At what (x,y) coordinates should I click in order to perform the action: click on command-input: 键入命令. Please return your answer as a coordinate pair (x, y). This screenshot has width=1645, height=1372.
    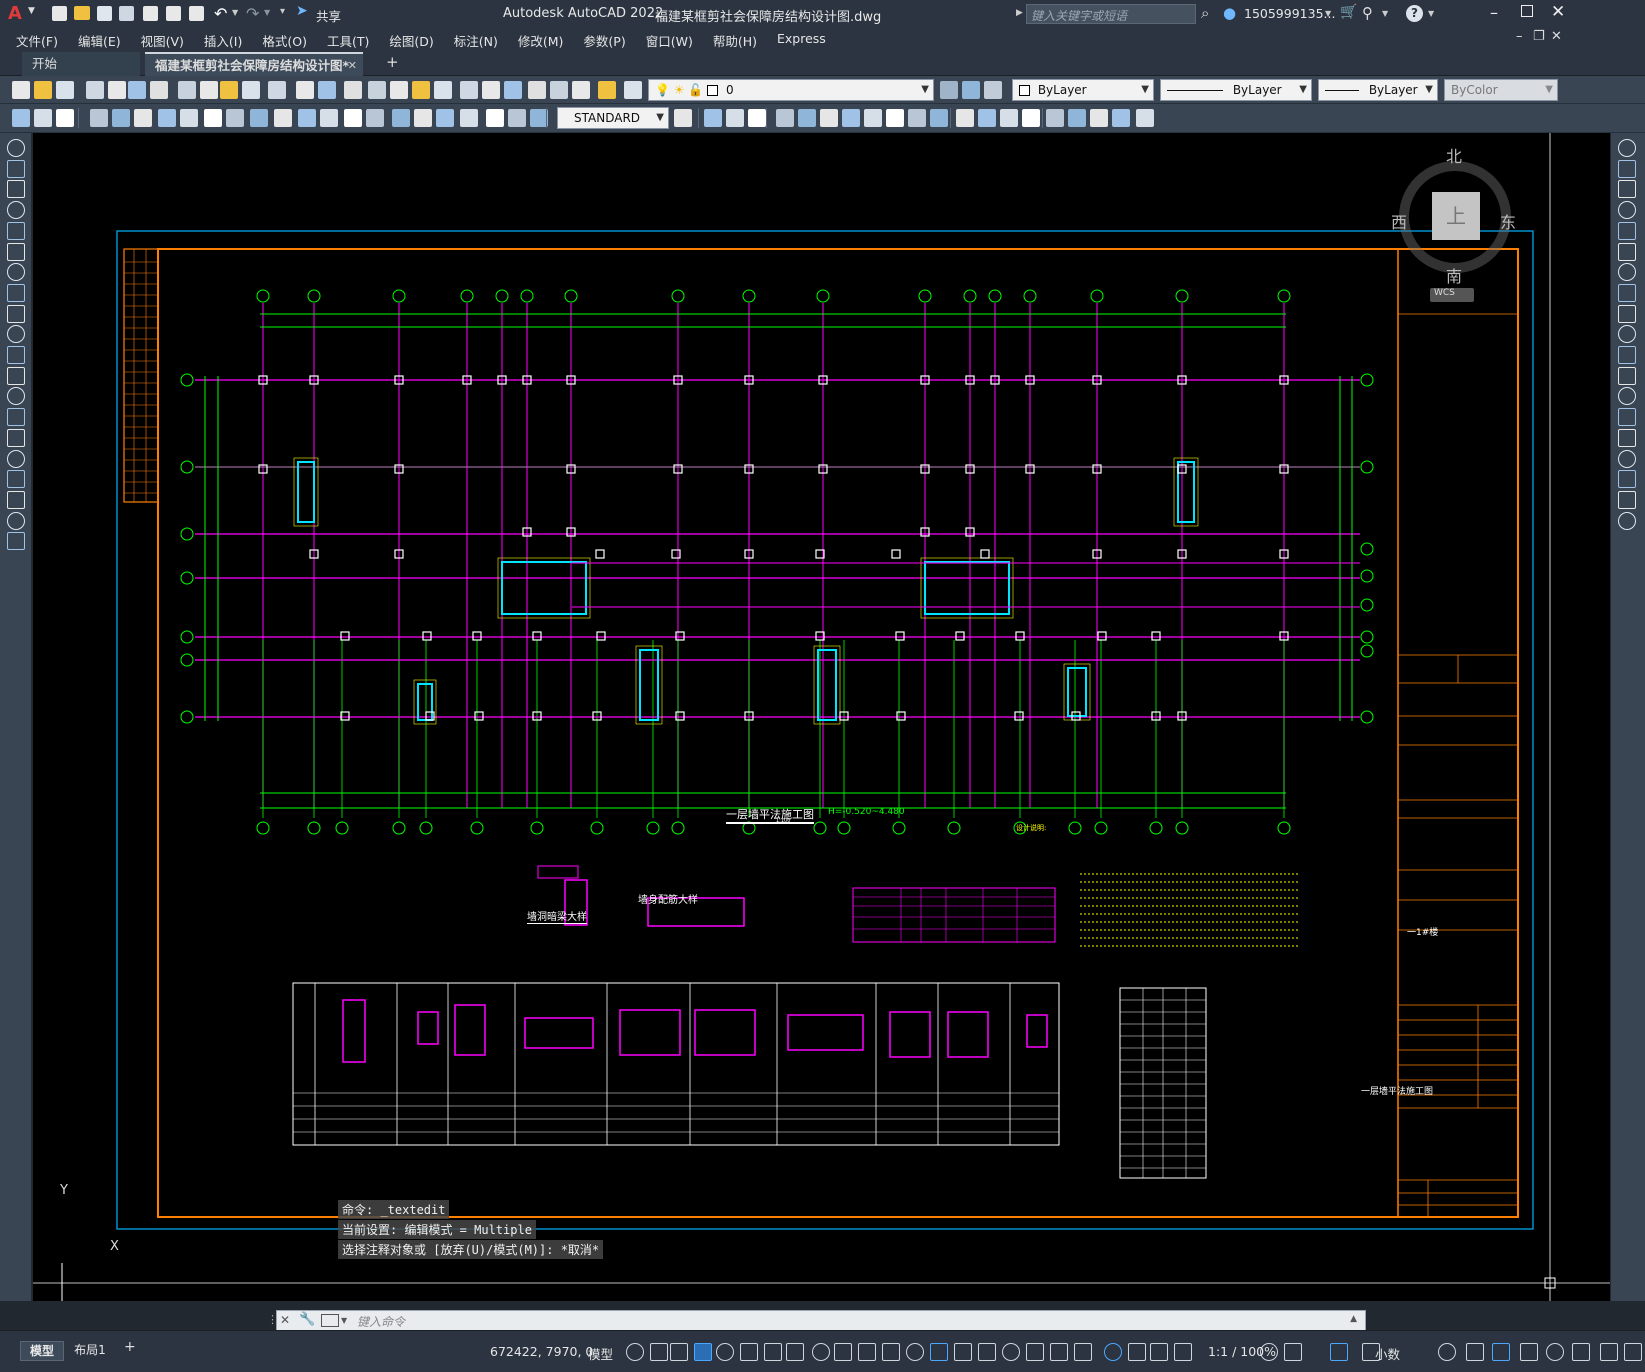
    Looking at the image, I should click on (853, 1321).